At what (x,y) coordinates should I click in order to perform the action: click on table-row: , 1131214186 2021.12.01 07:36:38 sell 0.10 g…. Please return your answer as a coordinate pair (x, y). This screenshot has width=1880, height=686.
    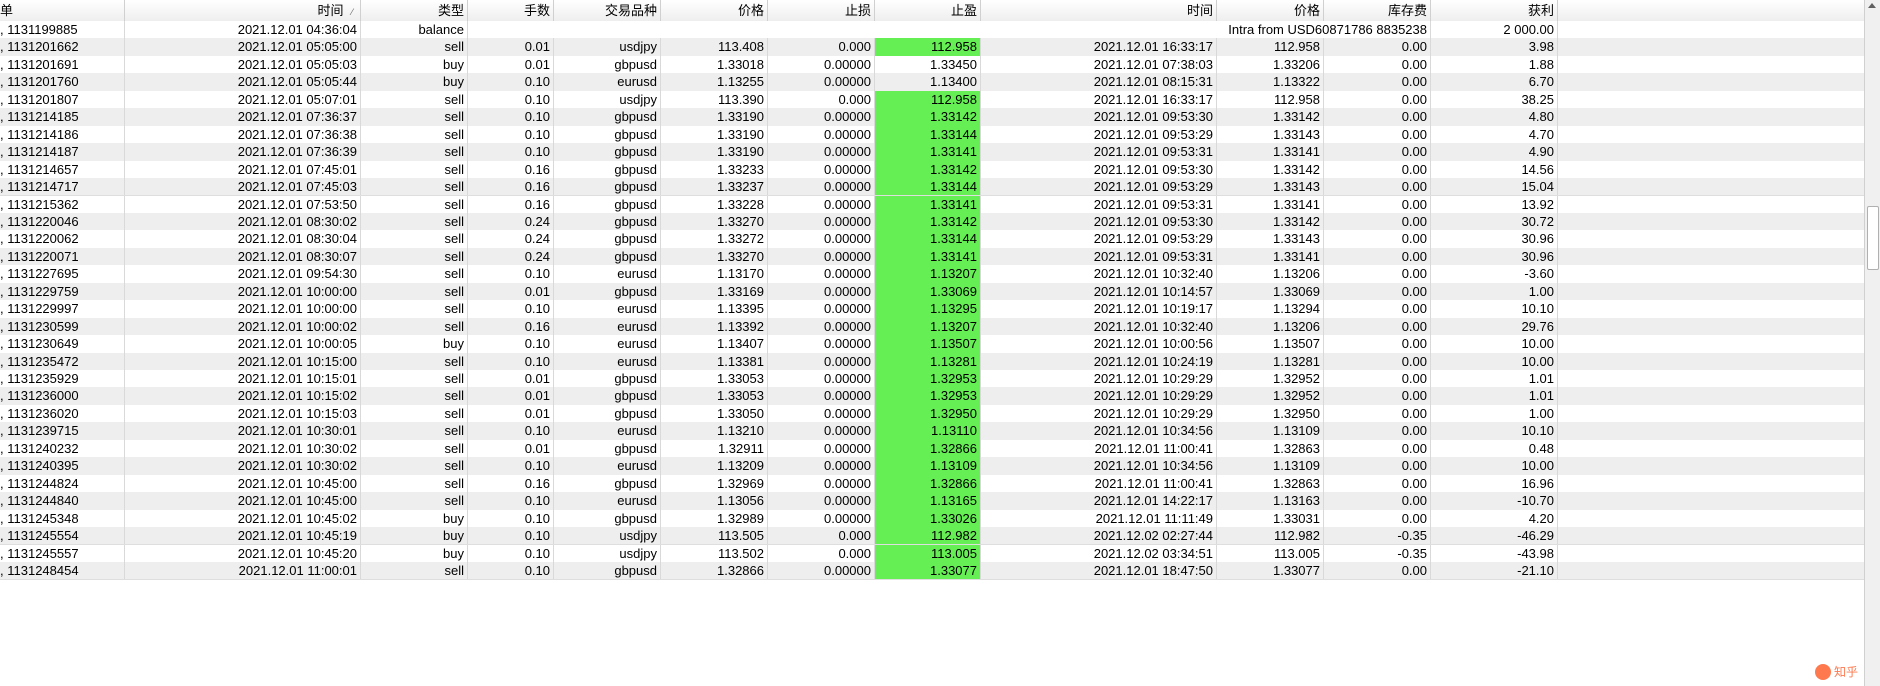
    Looking at the image, I should click on (932, 135).